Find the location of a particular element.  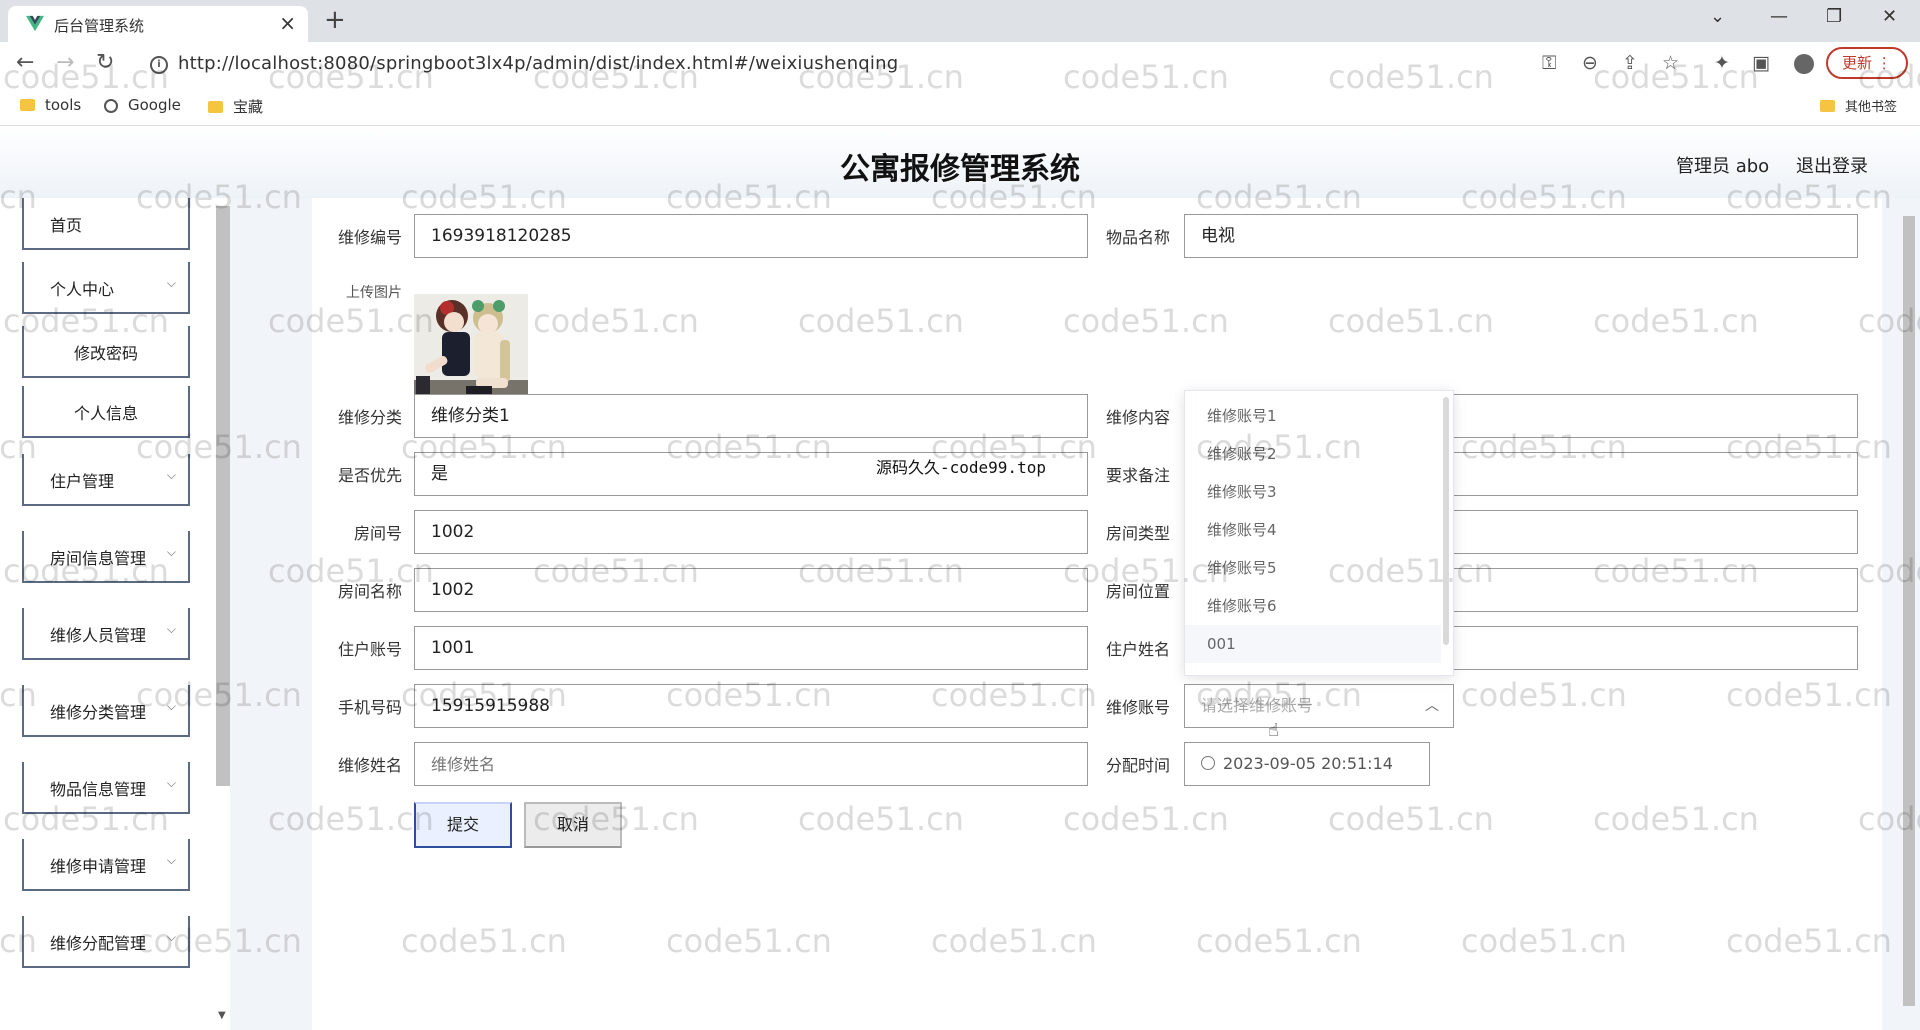

logout-link: 退出登录 is located at coordinates (1832, 165).